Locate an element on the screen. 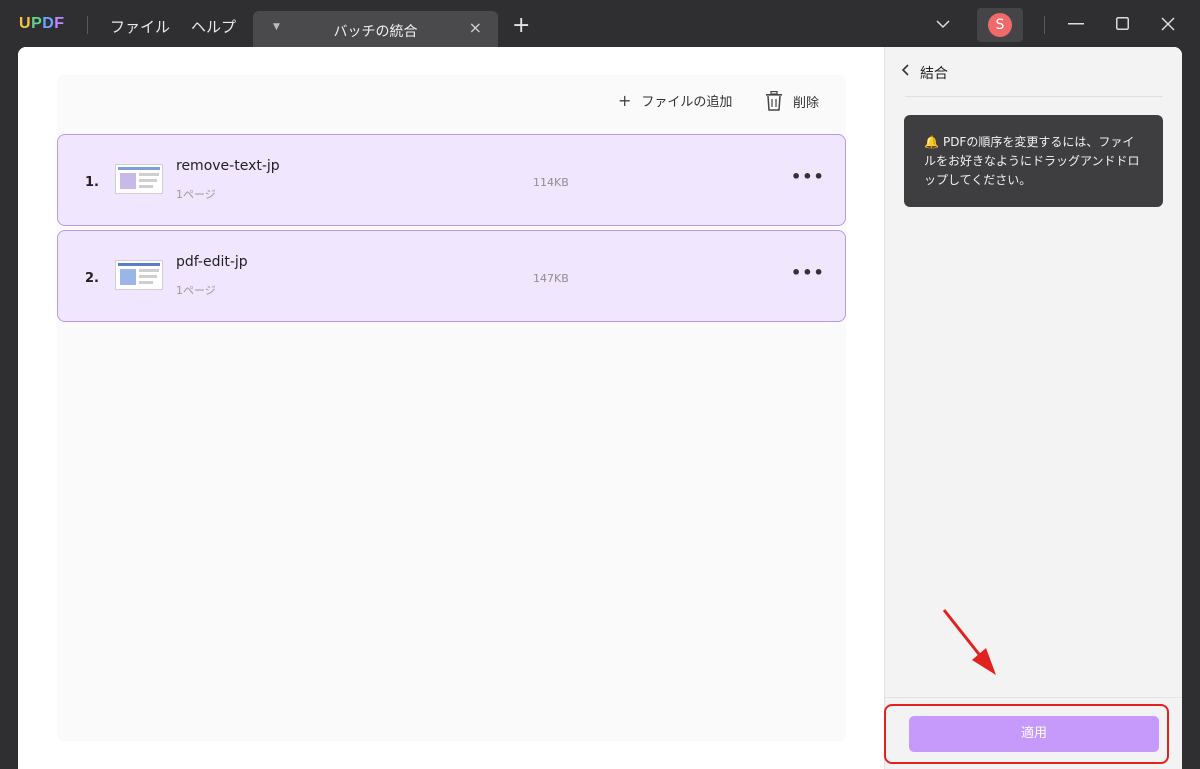 The height and width of the screenshot is (769, 1200). menu-file: ファイル is located at coordinates (140, 26).